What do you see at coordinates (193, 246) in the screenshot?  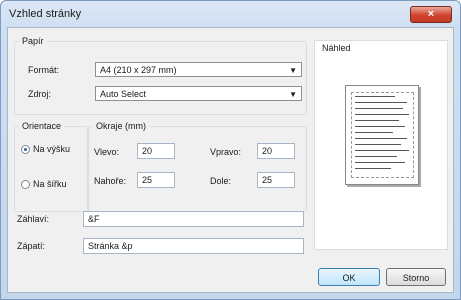 I see `footer-input: Stránka &p` at bounding box center [193, 246].